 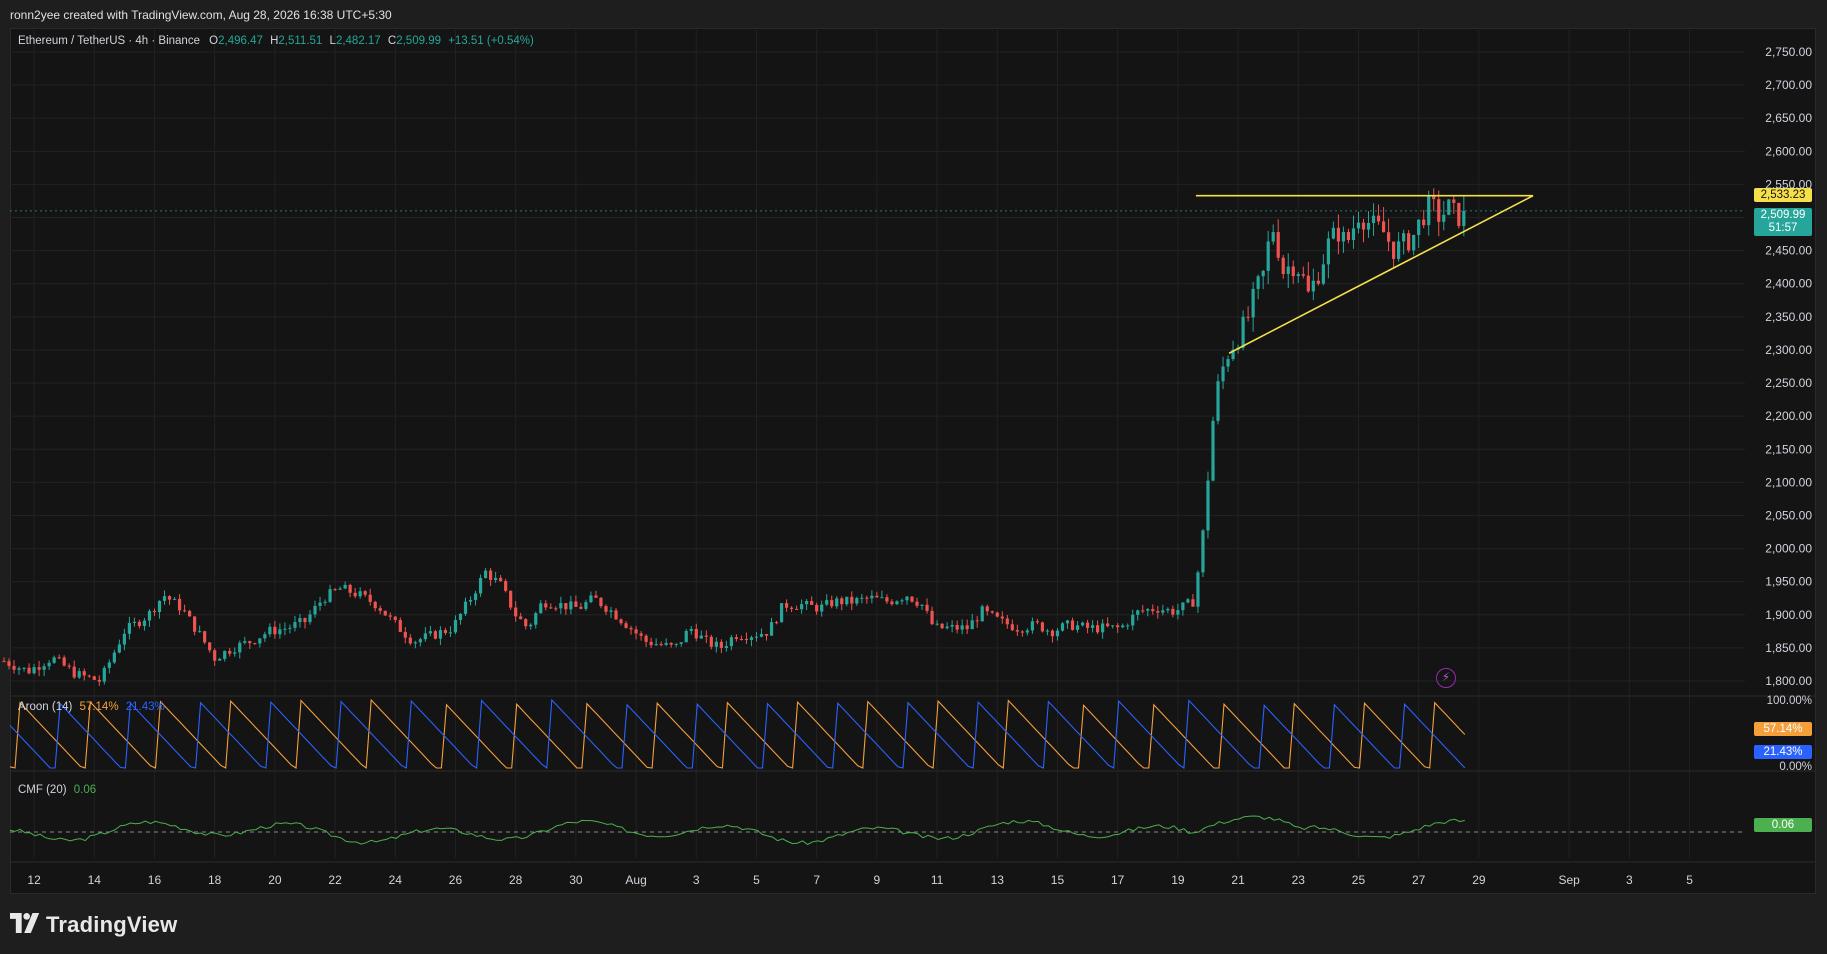 What do you see at coordinates (1788, 416) in the screenshot?
I see `y-tick-label: 2,200.00` at bounding box center [1788, 416].